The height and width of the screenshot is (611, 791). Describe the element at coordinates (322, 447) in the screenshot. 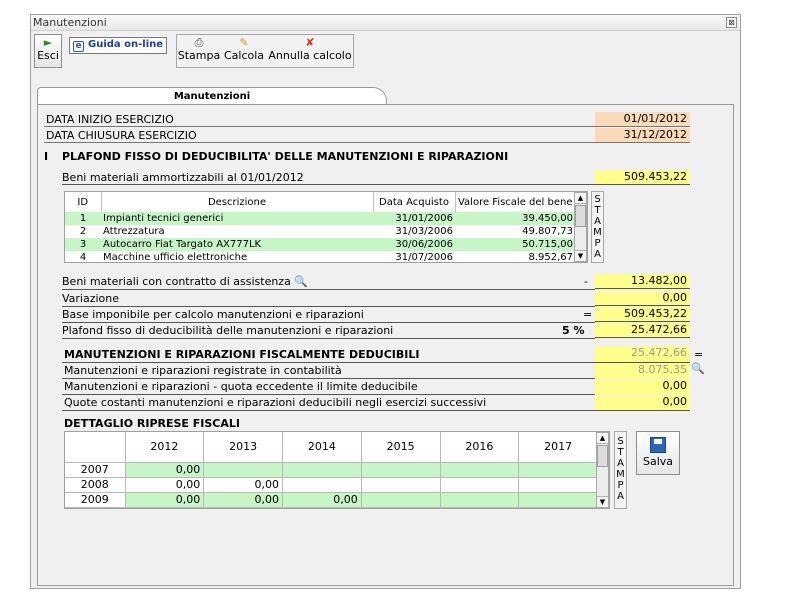

I see `col-year: 2014` at that location.